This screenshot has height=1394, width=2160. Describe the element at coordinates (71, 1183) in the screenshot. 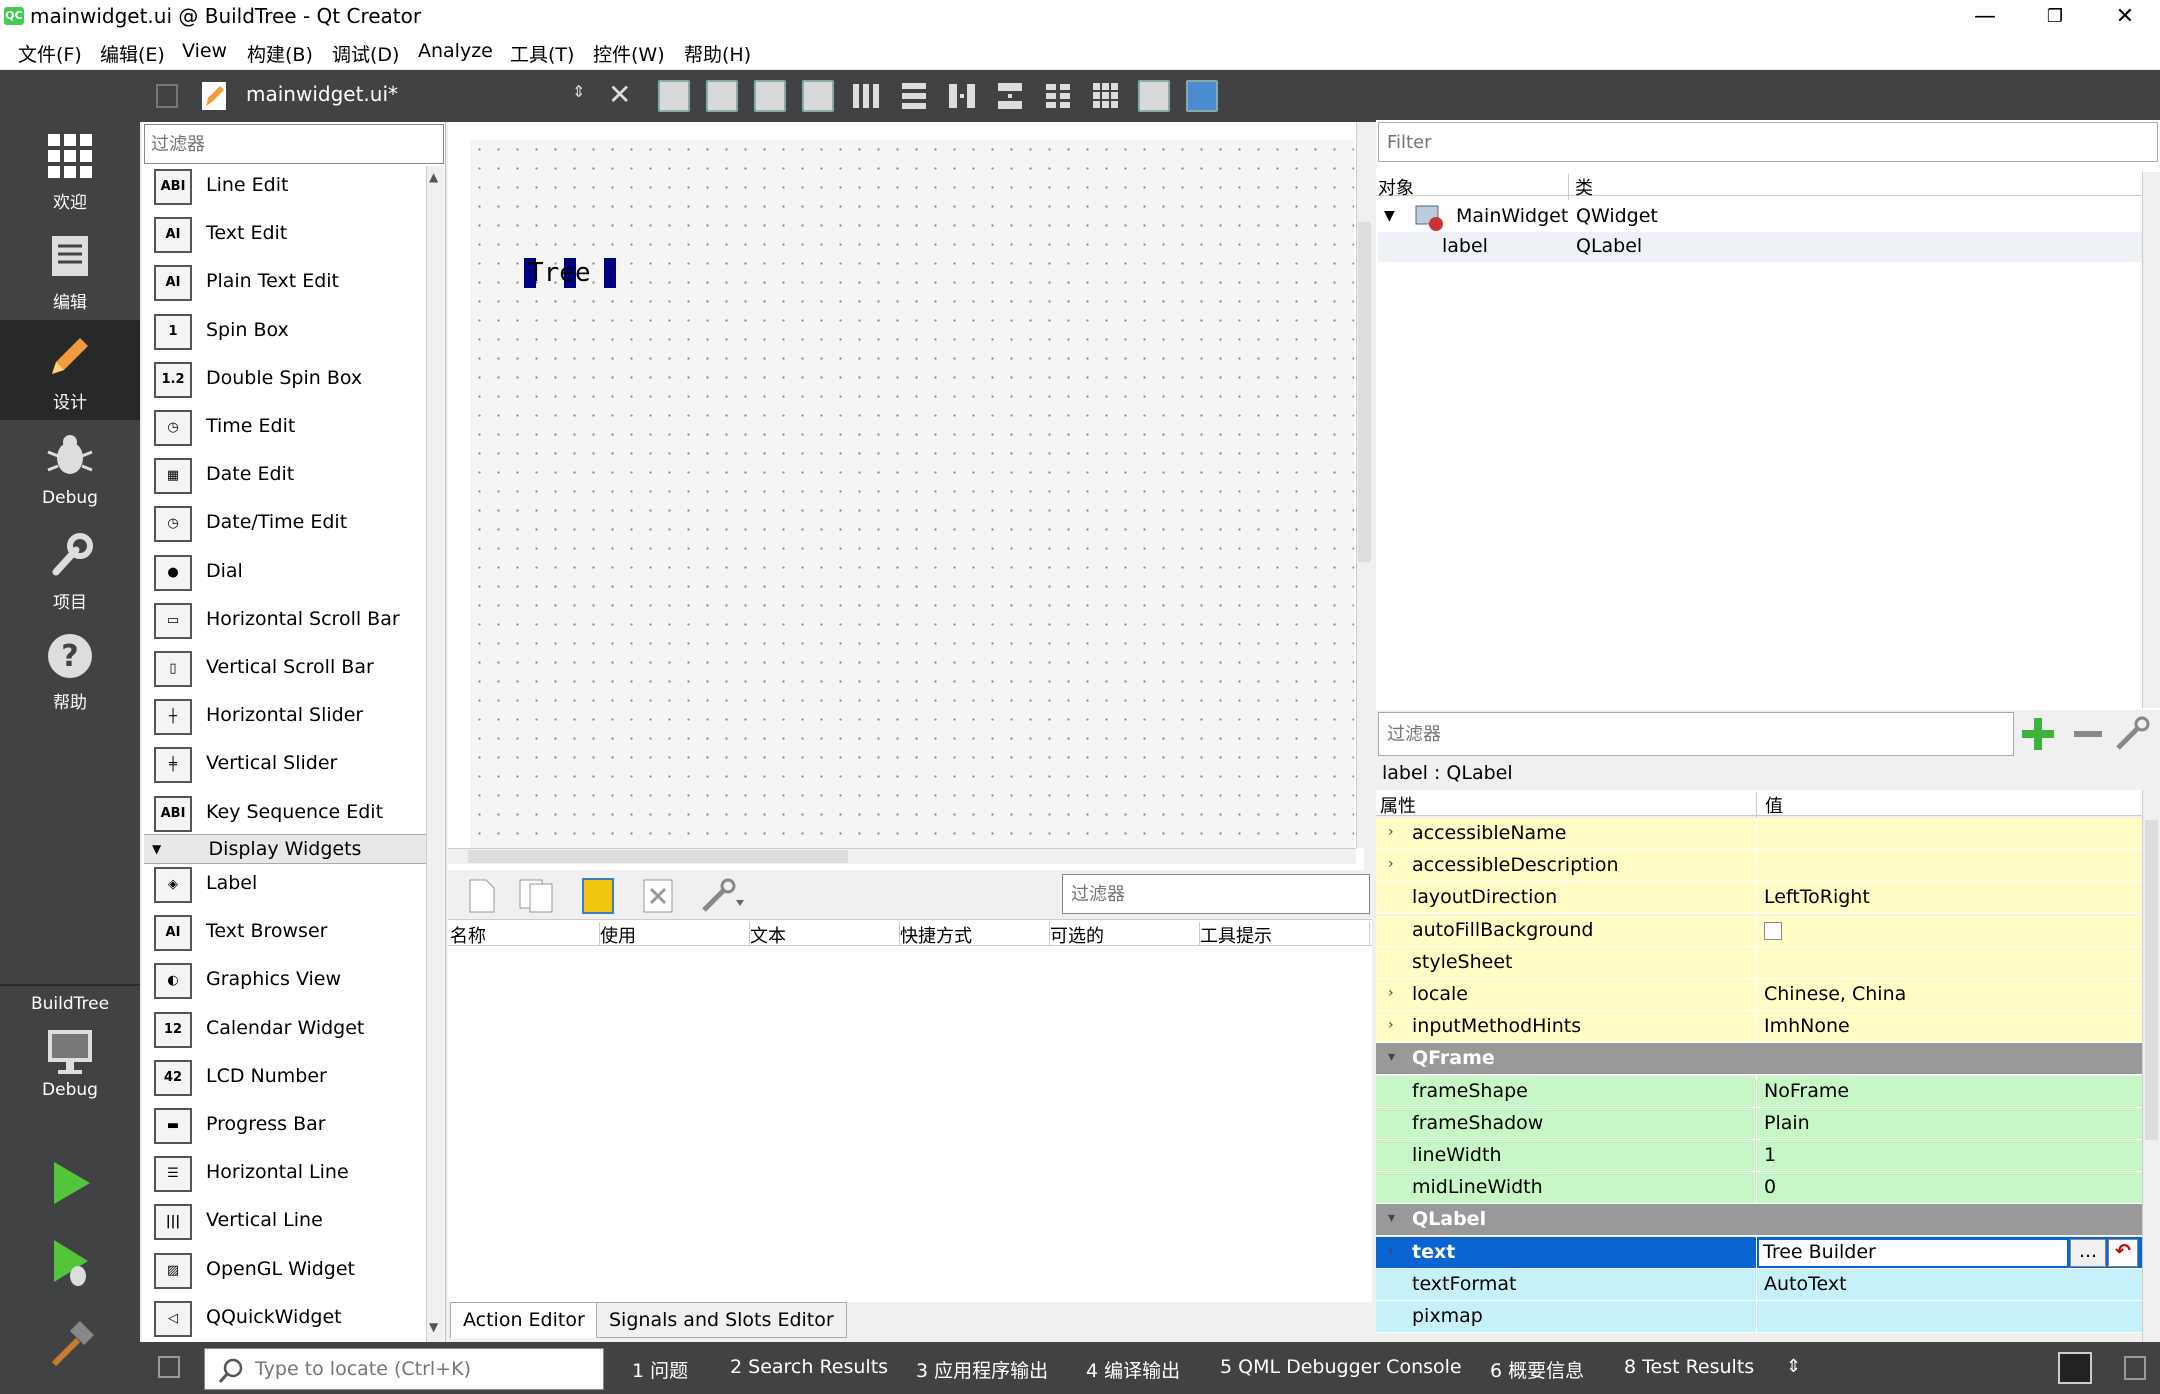

I see `run-icon` at that location.